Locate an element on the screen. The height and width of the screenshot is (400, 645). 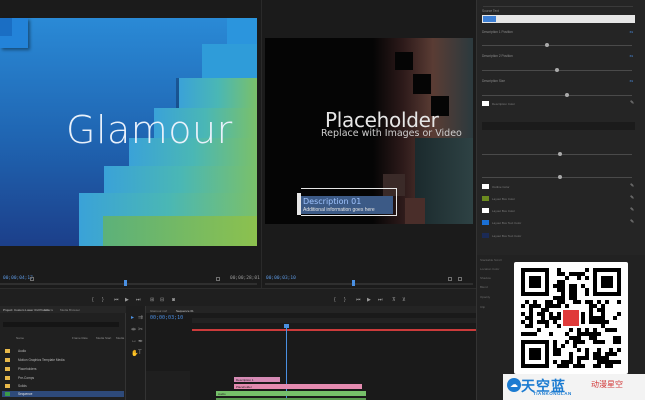
clip-label: Description 1 is located at coordinates (245, 380).